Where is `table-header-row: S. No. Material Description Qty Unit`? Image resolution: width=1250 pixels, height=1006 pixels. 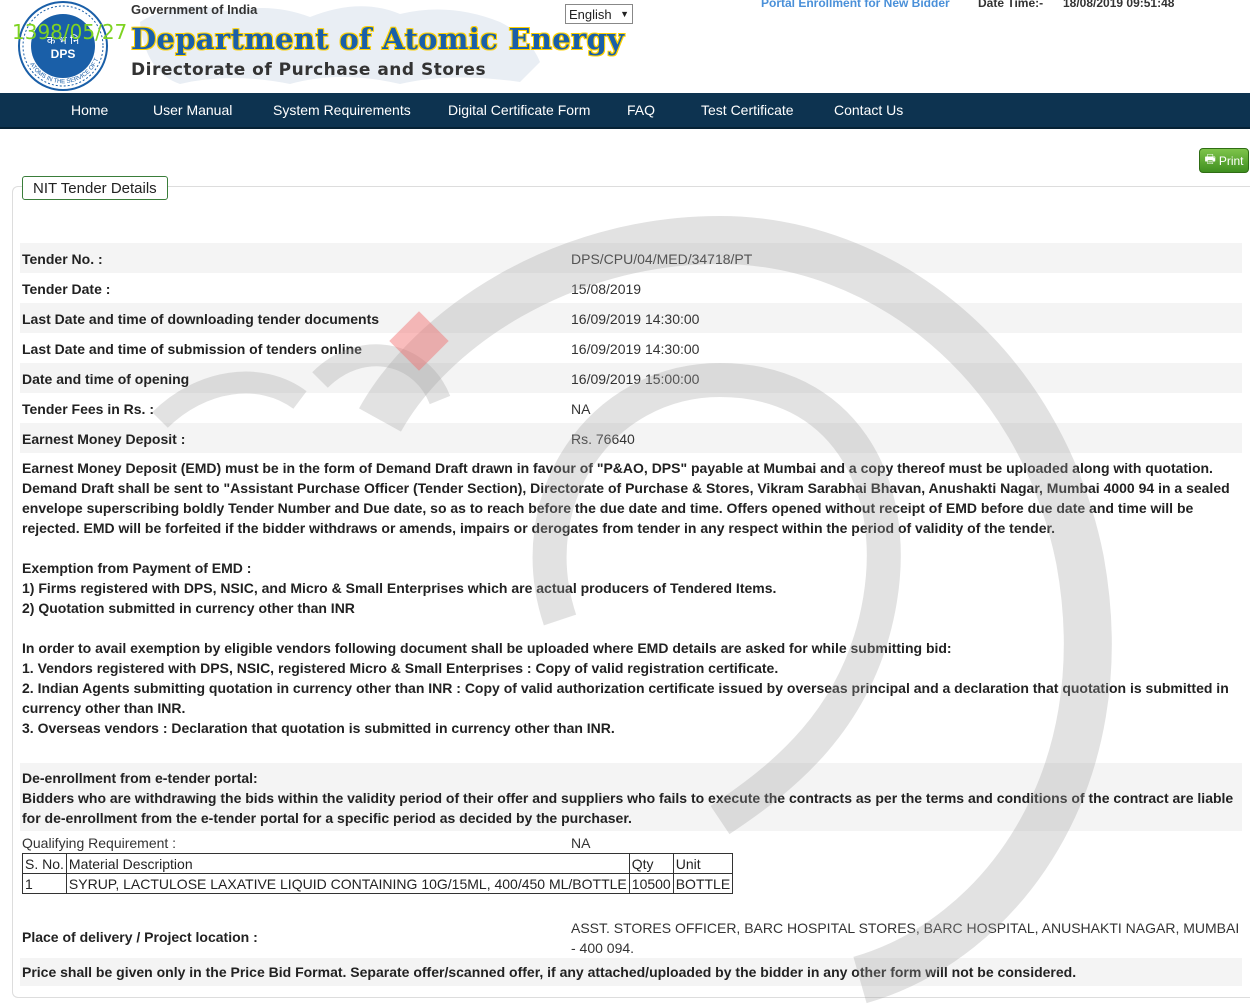
table-header-row: S. No. Material Description Qty Unit is located at coordinates (378, 863).